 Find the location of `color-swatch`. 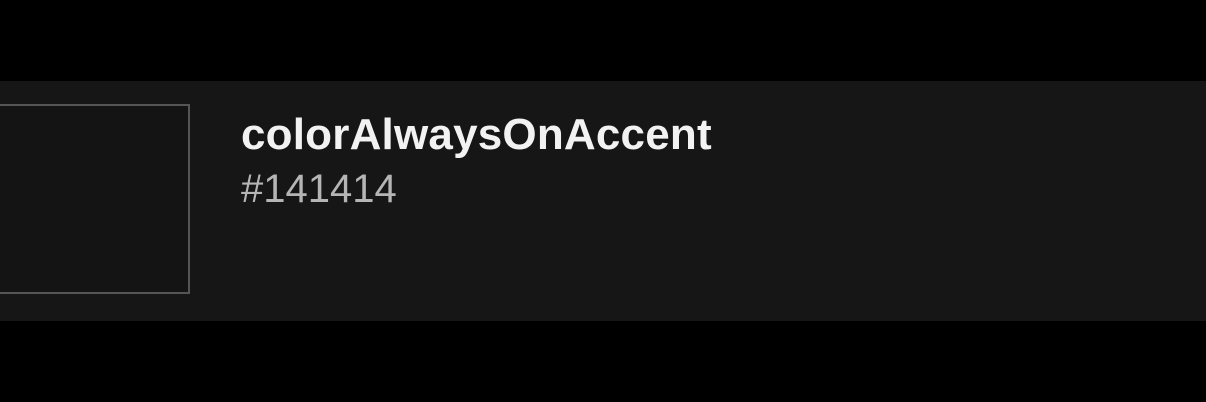

color-swatch is located at coordinates (95, 199).